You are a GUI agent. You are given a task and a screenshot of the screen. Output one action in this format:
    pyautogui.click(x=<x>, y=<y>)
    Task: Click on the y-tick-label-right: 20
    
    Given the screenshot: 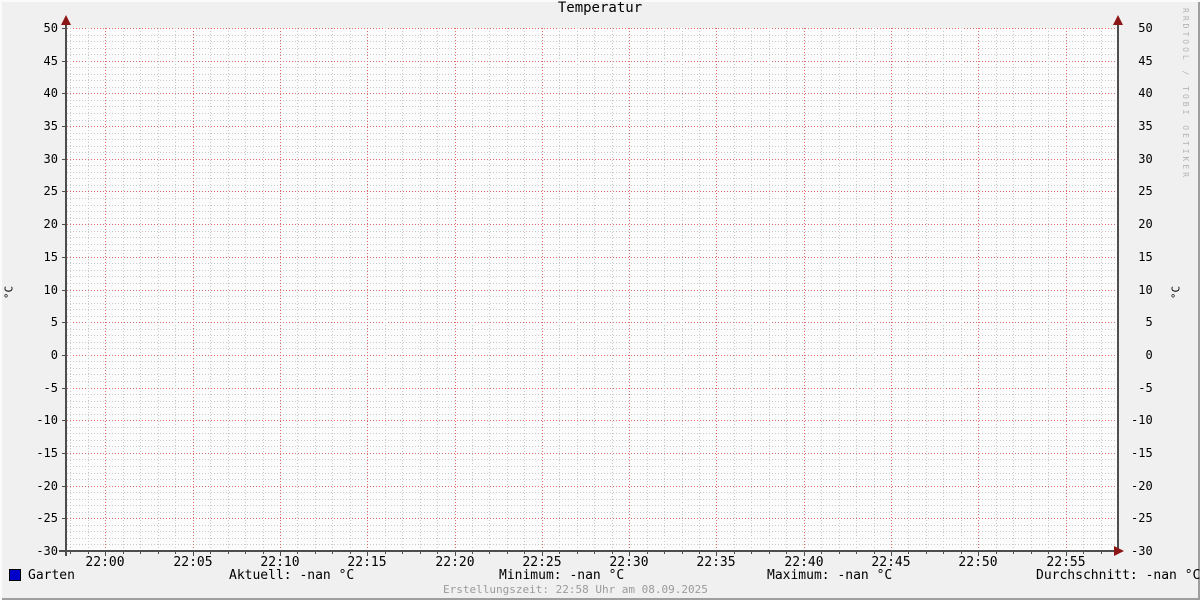 What is the action you would take?
    pyautogui.click(x=1142, y=224)
    